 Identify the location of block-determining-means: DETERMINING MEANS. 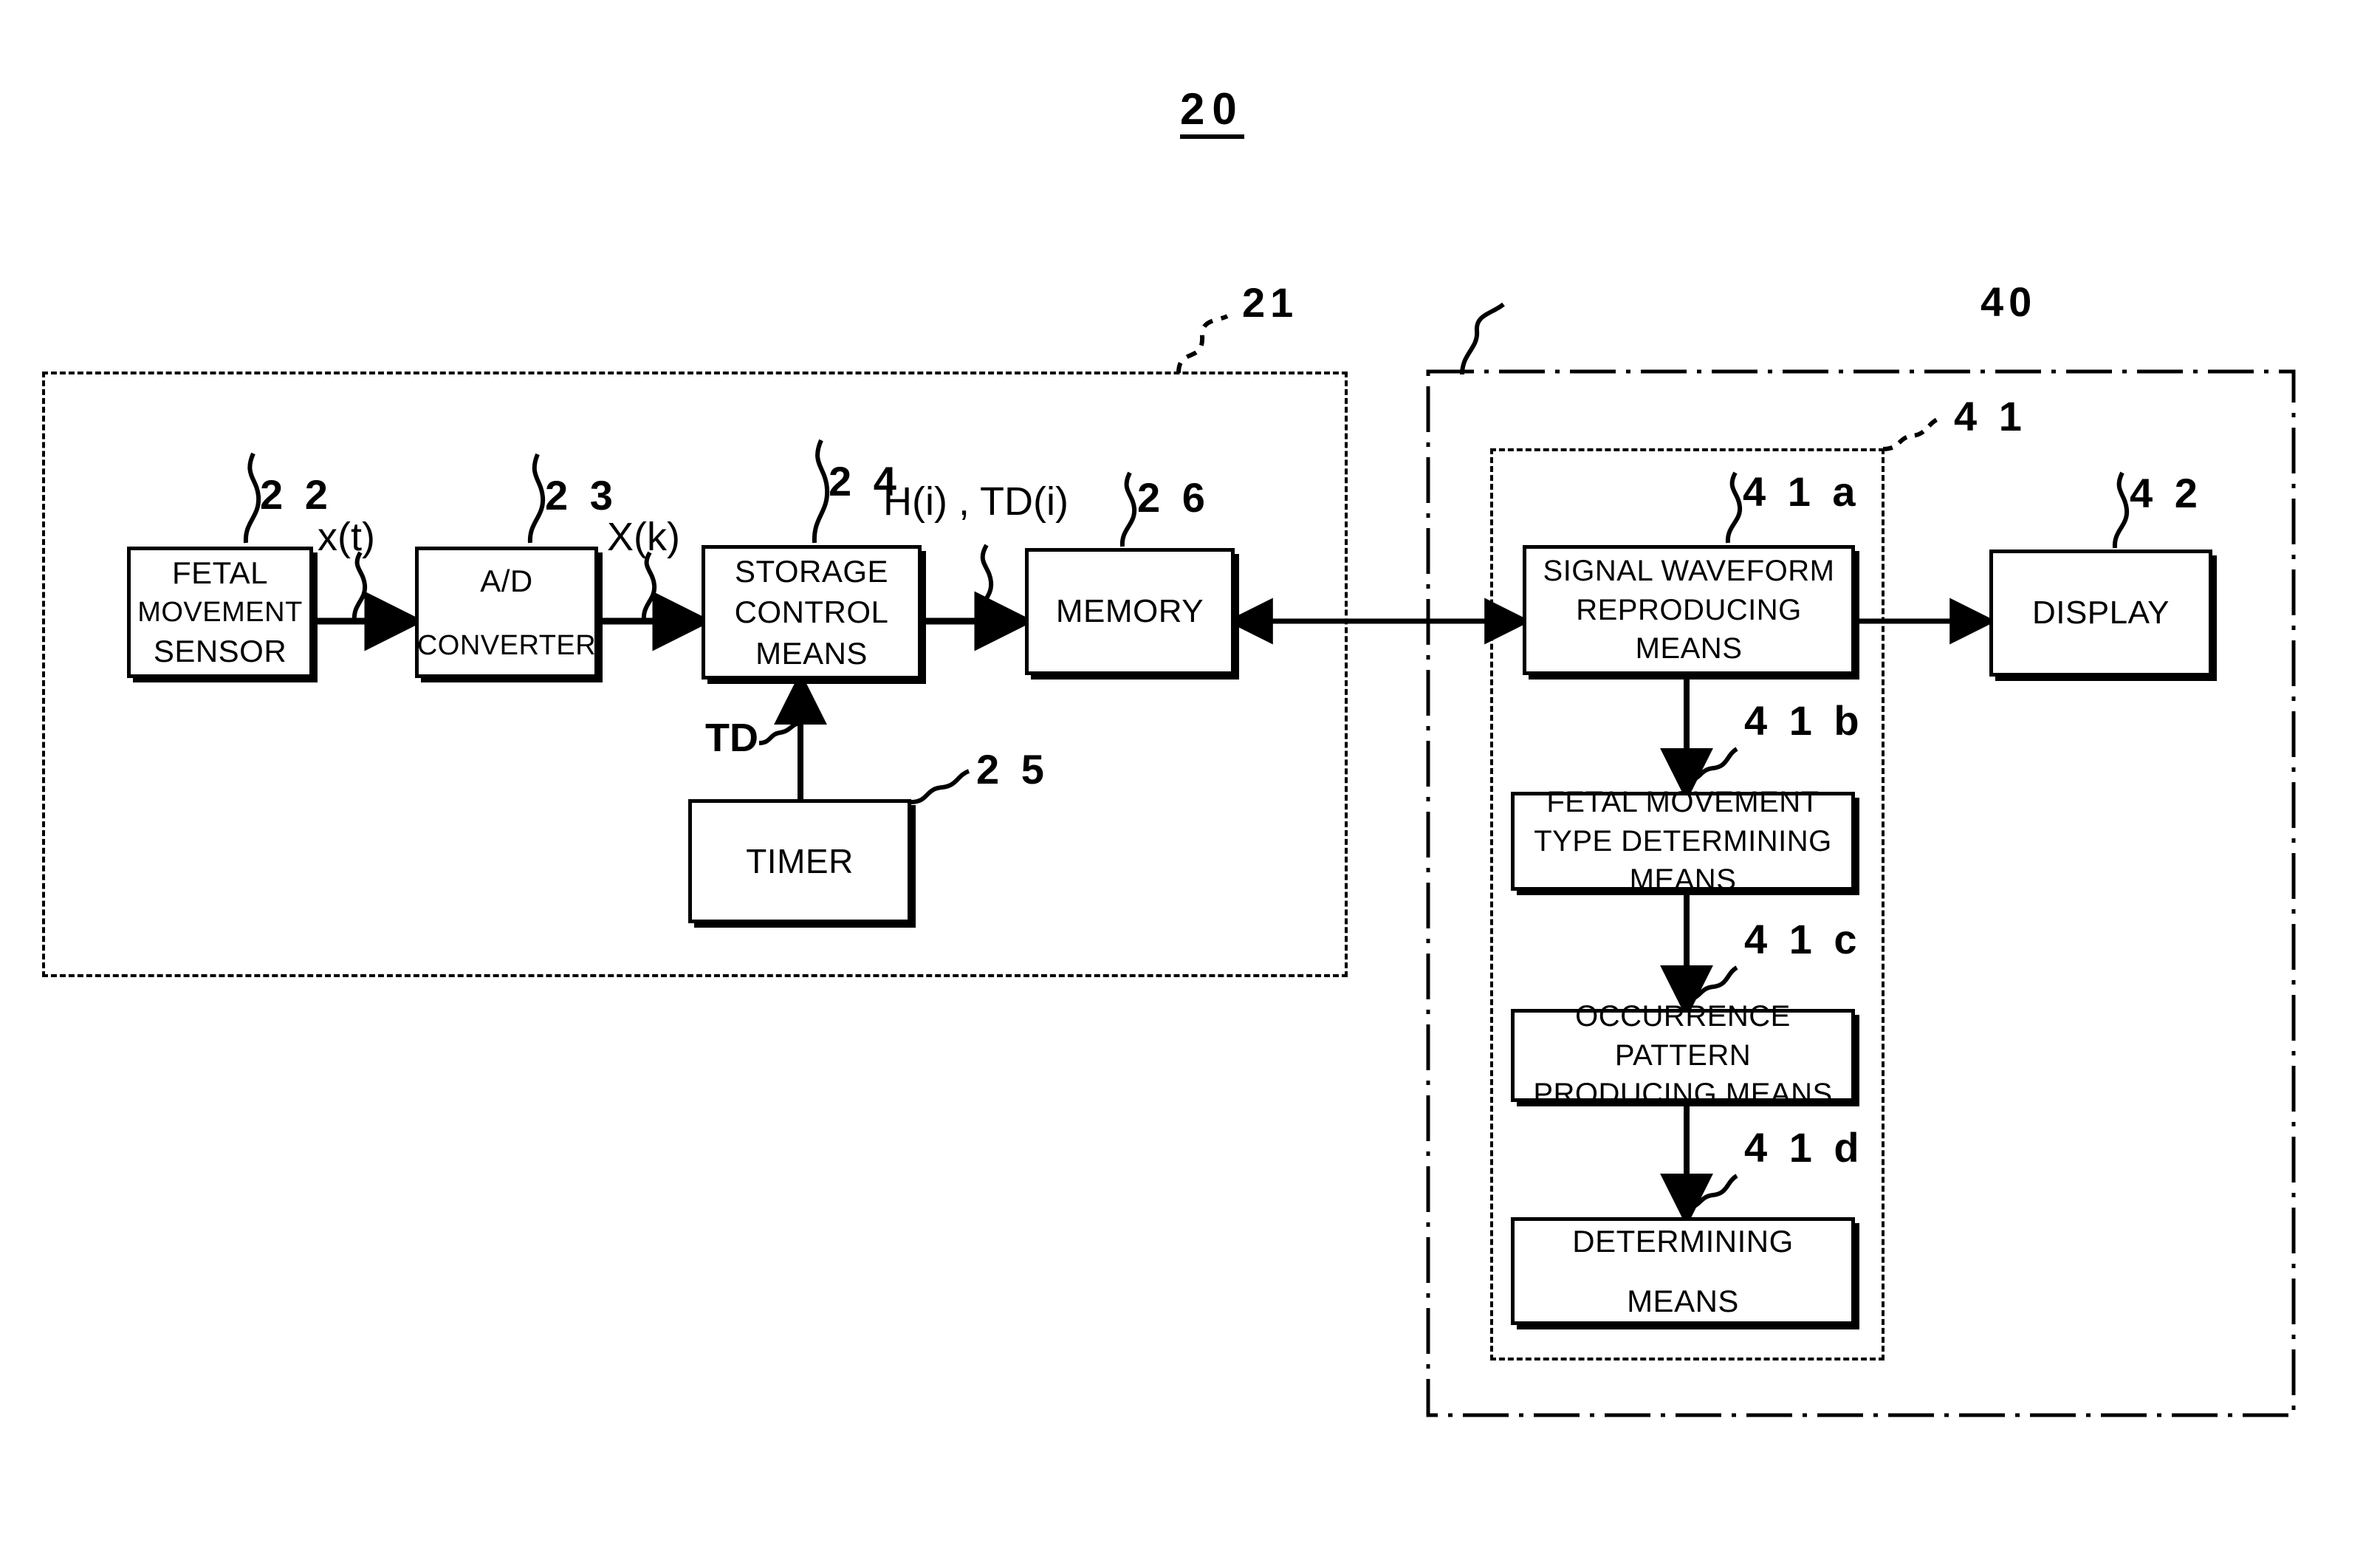
(1683, 1271).